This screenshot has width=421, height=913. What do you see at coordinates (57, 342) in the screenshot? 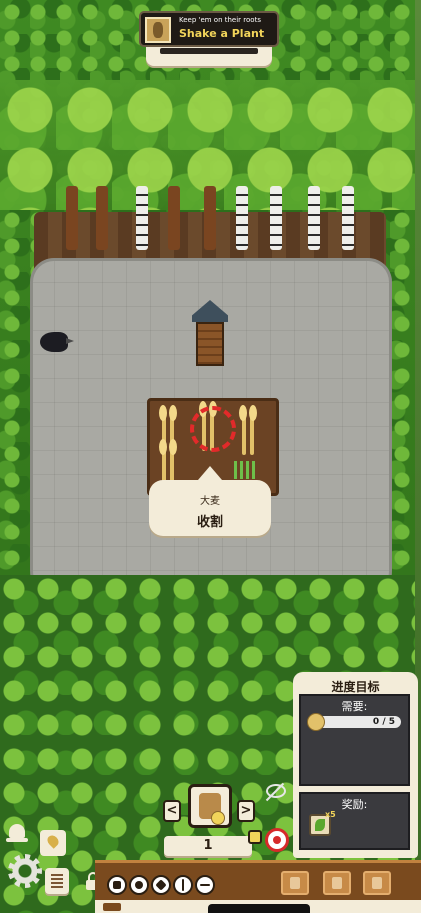
I see `crow-sprite` at bounding box center [57, 342].